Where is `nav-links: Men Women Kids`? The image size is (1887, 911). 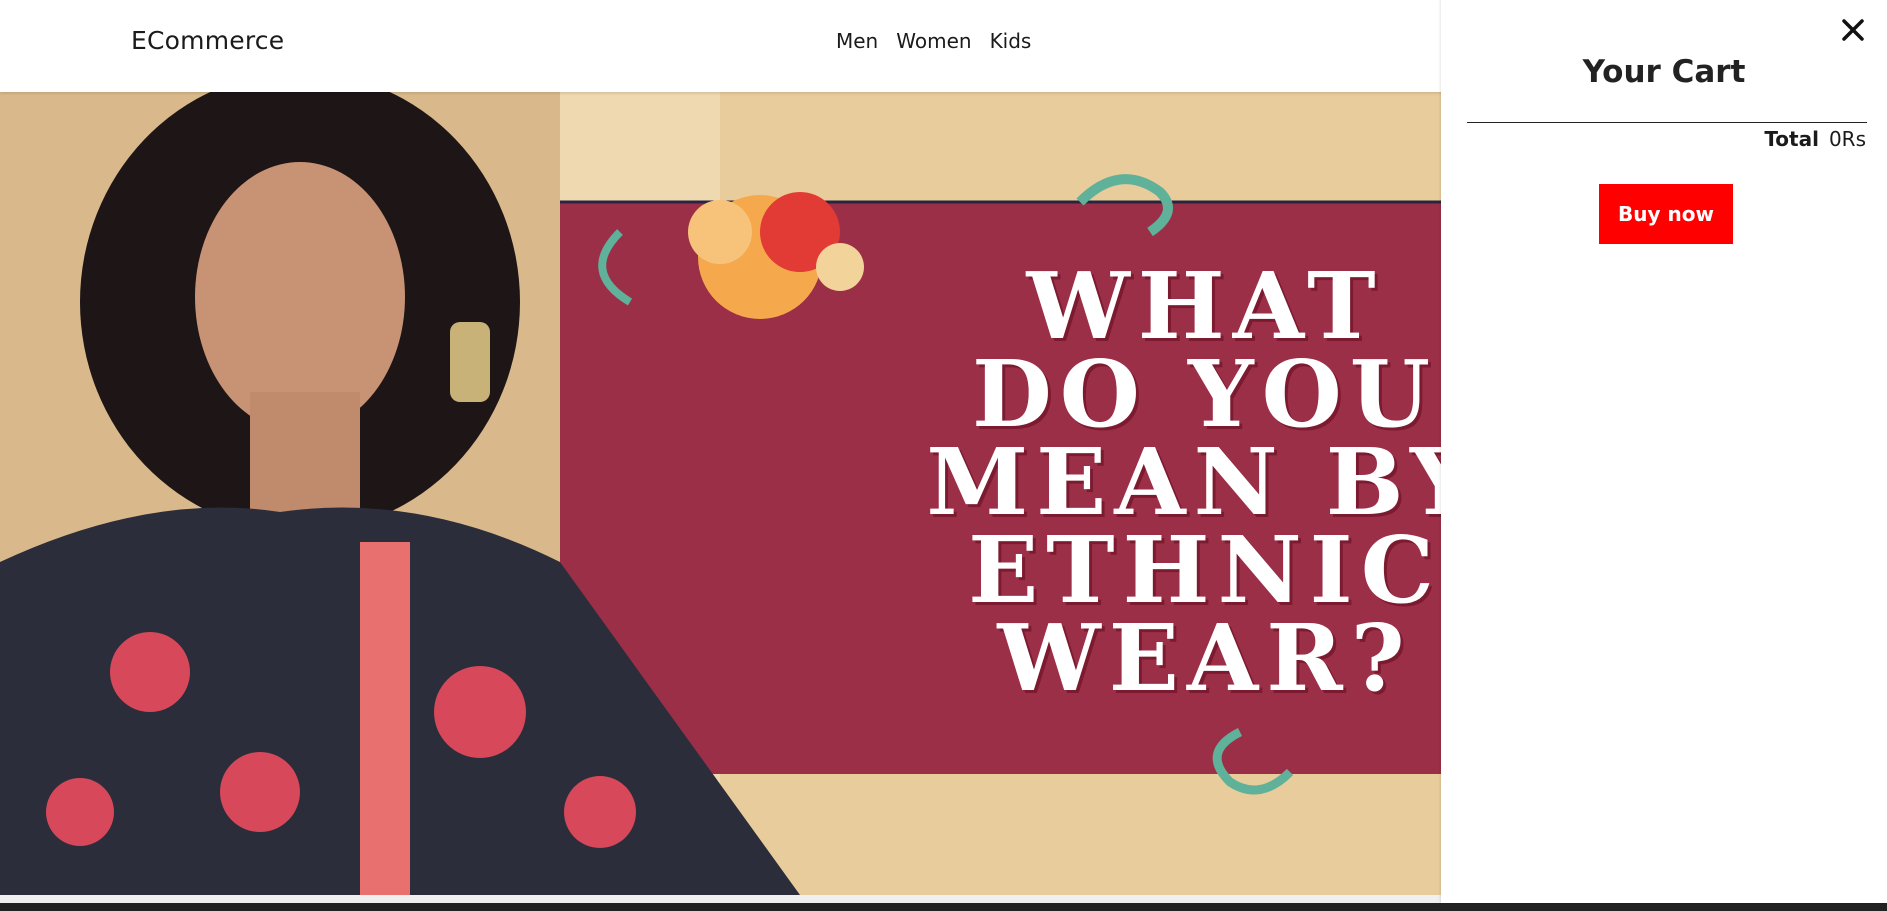 nav-links: Men Women Kids is located at coordinates (933, 41).